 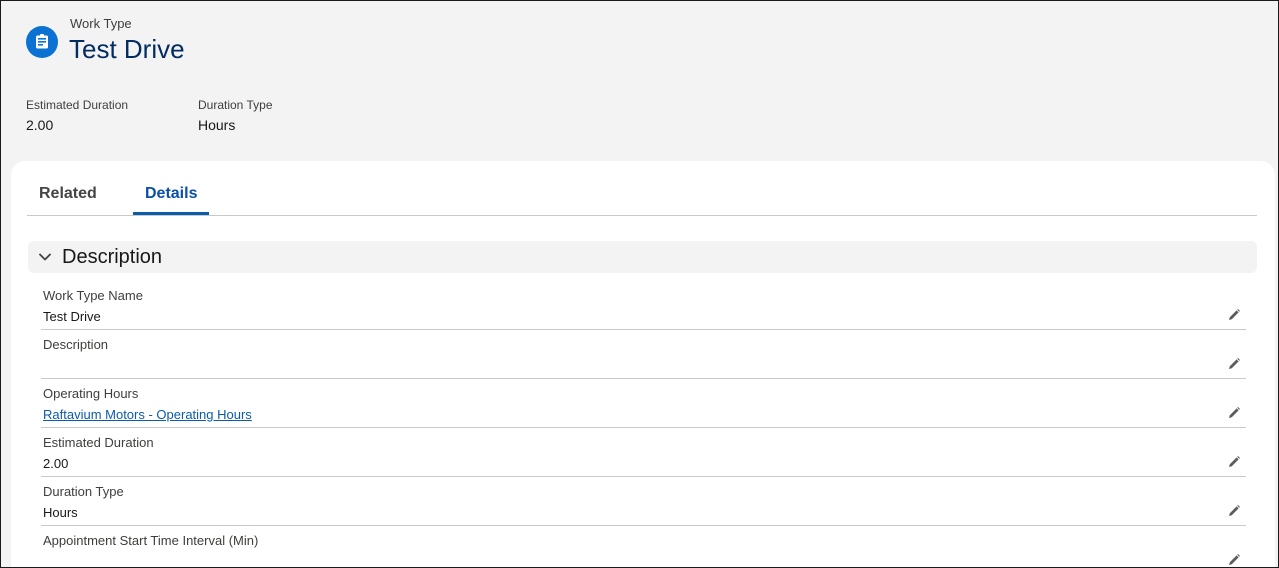 What do you see at coordinates (77, 115) in the screenshot?
I see `highlight-estimated-duration: Estimated Duration 2.00` at bounding box center [77, 115].